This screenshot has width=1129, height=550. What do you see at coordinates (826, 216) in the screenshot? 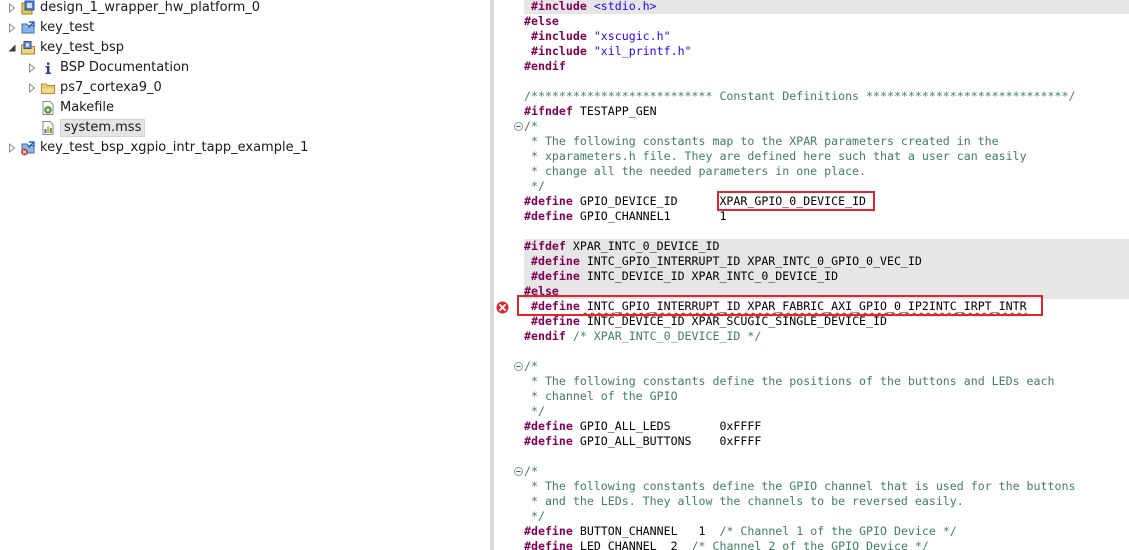
I see `code-line: #define GPIO_CHANNEL1 1` at bounding box center [826, 216].